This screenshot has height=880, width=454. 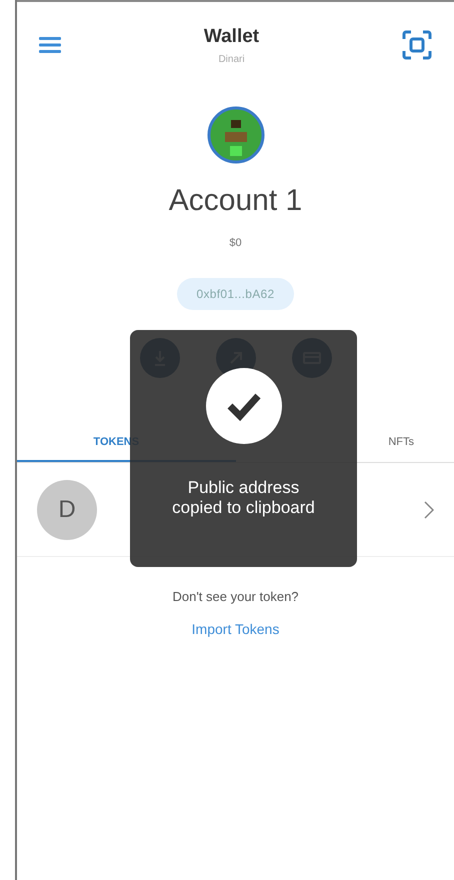 What do you see at coordinates (232, 37) in the screenshot?
I see `window-title: Wallet` at bounding box center [232, 37].